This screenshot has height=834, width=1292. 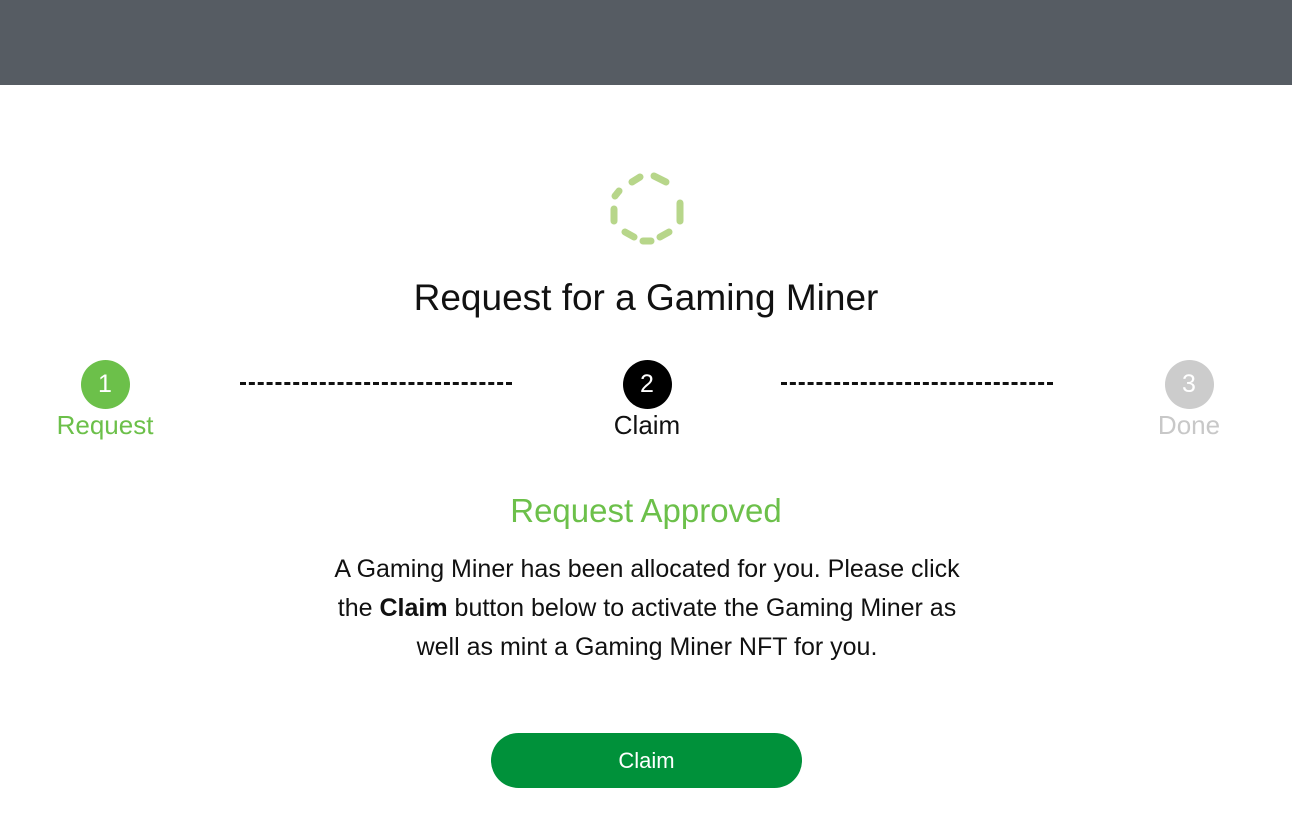 What do you see at coordinates (647, 384) in the screenshot?
I see `step-number-badge: 2` at bounding box center [647, 384].